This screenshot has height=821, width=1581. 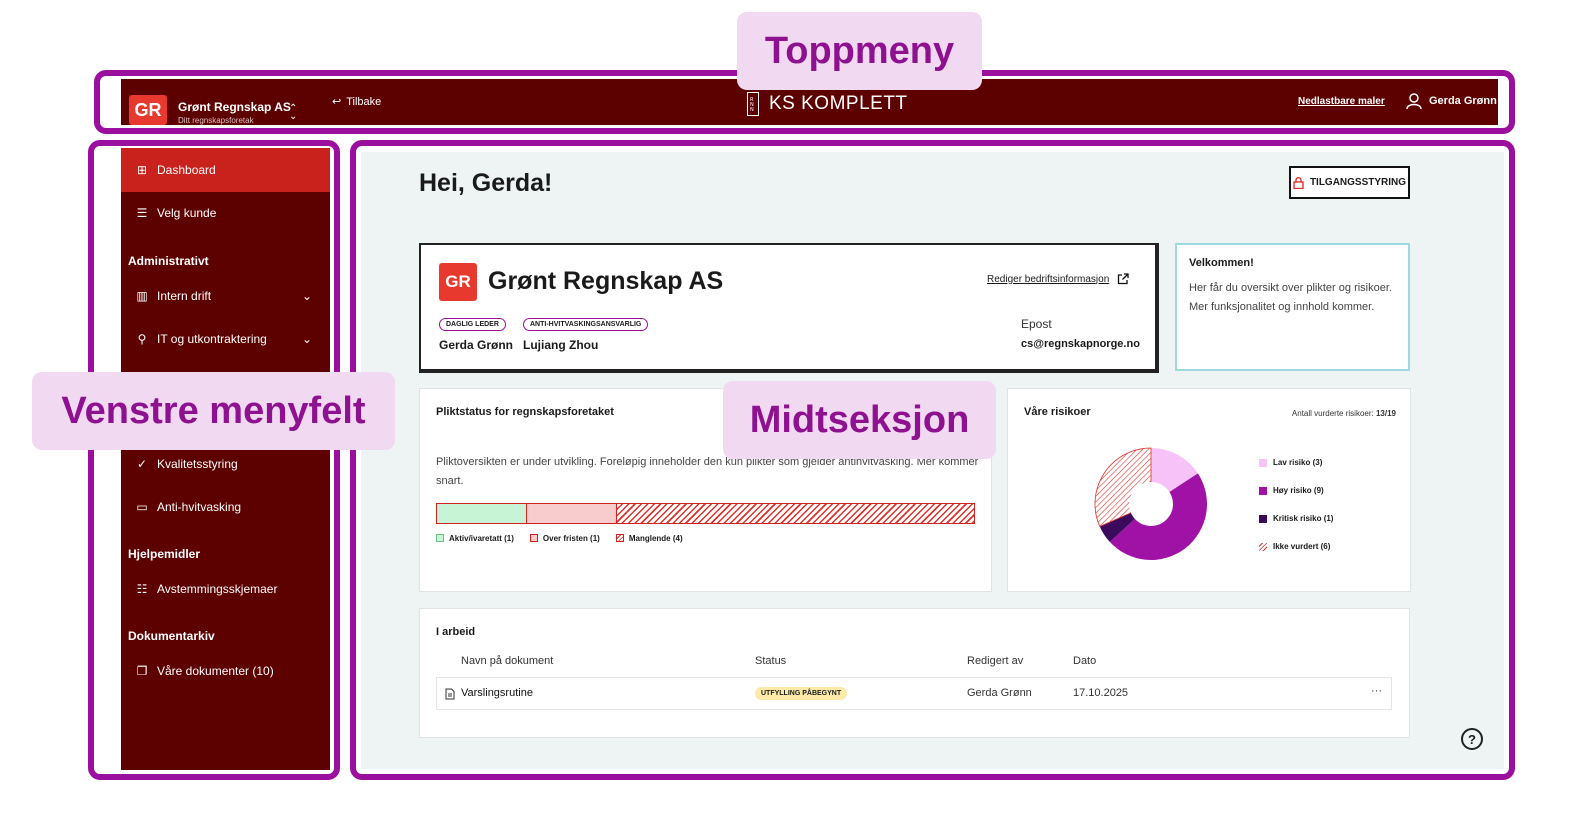 What do you see at coordinates (586, 324) in the screenshot?
I see `role-badge: ANTI-HVITVASKINGSANSVARLIG` at bounding box center [586, 324].